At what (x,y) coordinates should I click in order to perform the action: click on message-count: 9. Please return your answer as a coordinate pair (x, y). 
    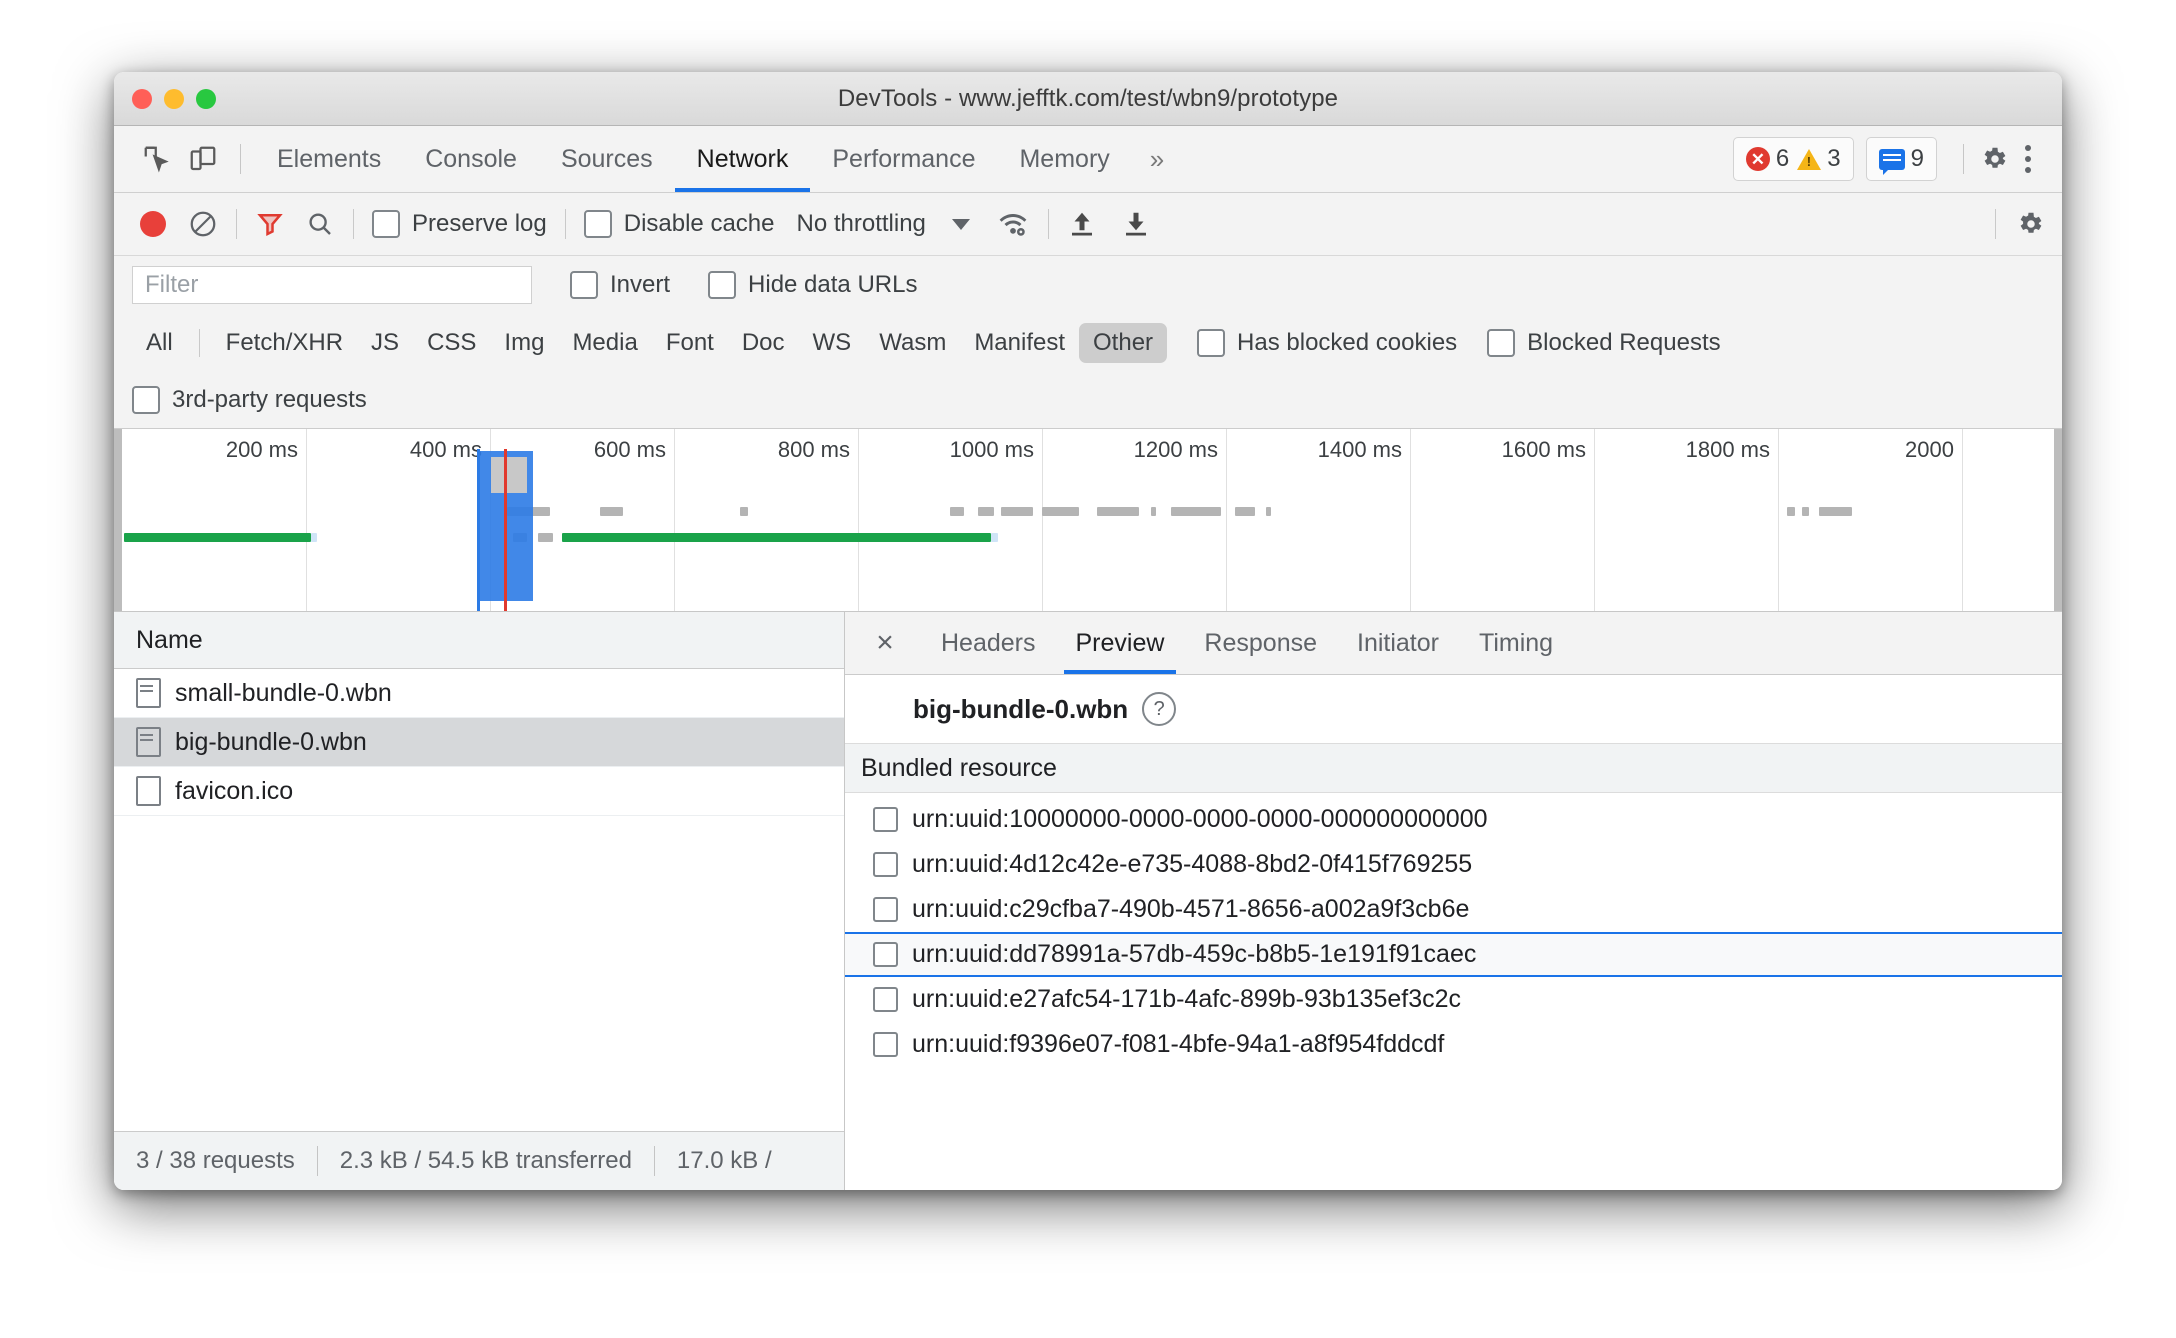
    Looking at the image, I should click on (1917, 158).